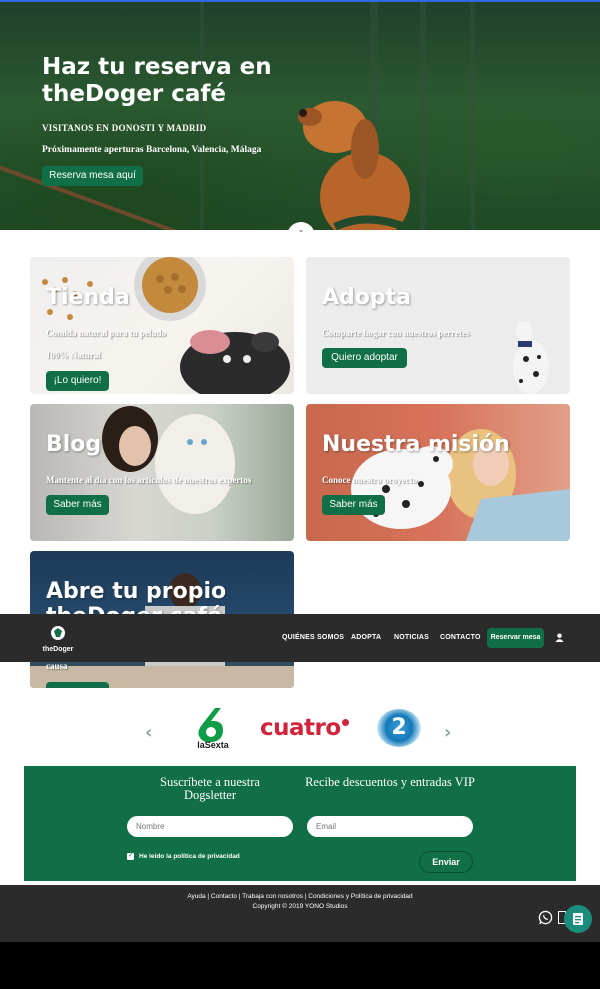 The height and width of the screenshot is (989, 600). What do you see at coordinates (88, 297) in the screenshot?
I see `card-title: Tienda` at bounding box center [88, 297].